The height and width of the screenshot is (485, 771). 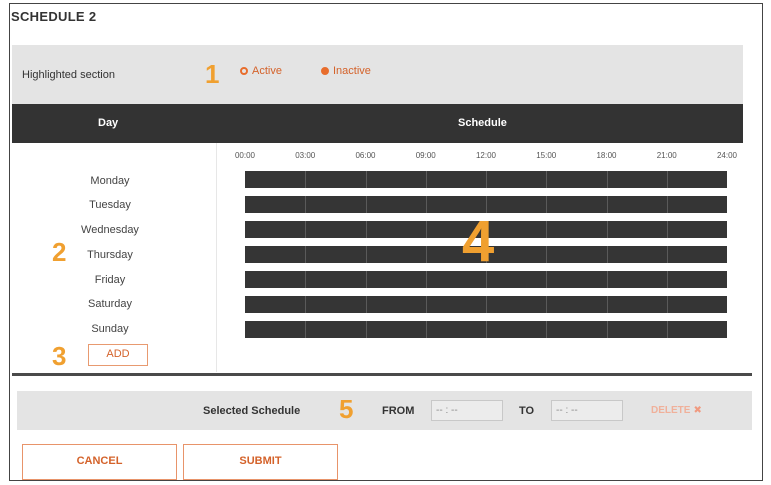 I want to click on callout-1: 1, so click(x=212, y=74).